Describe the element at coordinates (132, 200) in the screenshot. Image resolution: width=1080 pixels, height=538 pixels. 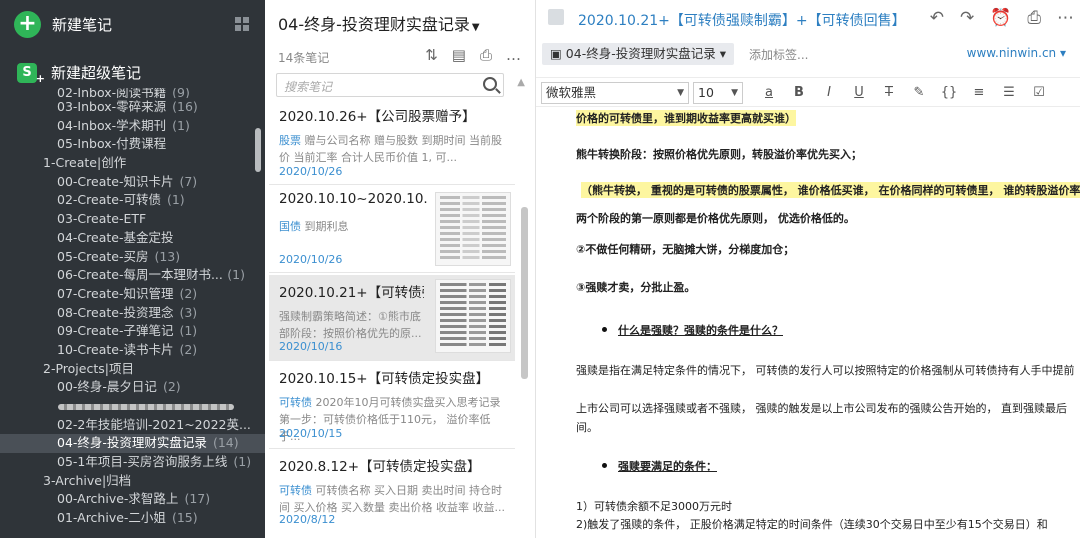
I see `tree-item: 02-Create-可转债 (1)` at that location.